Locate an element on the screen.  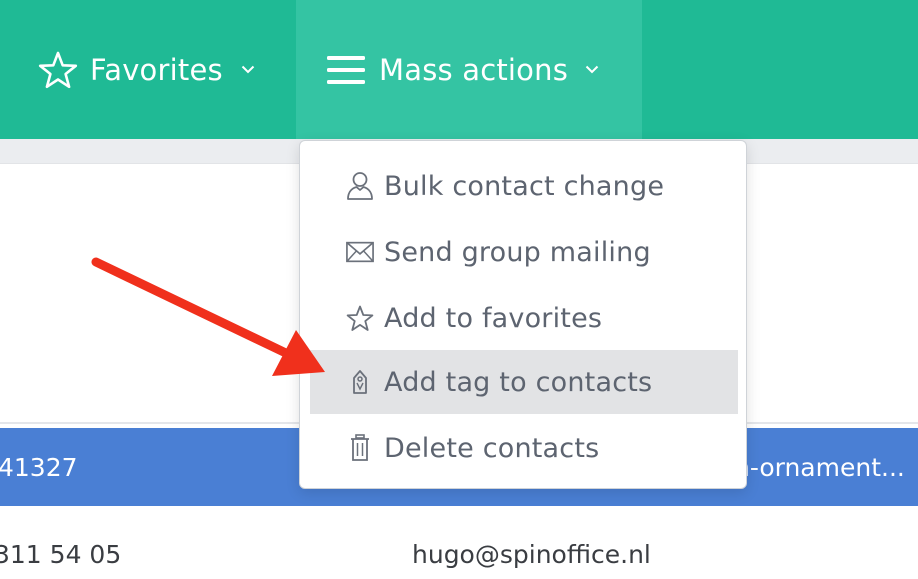
hamburger-icon is located at coordinates (346, 70).